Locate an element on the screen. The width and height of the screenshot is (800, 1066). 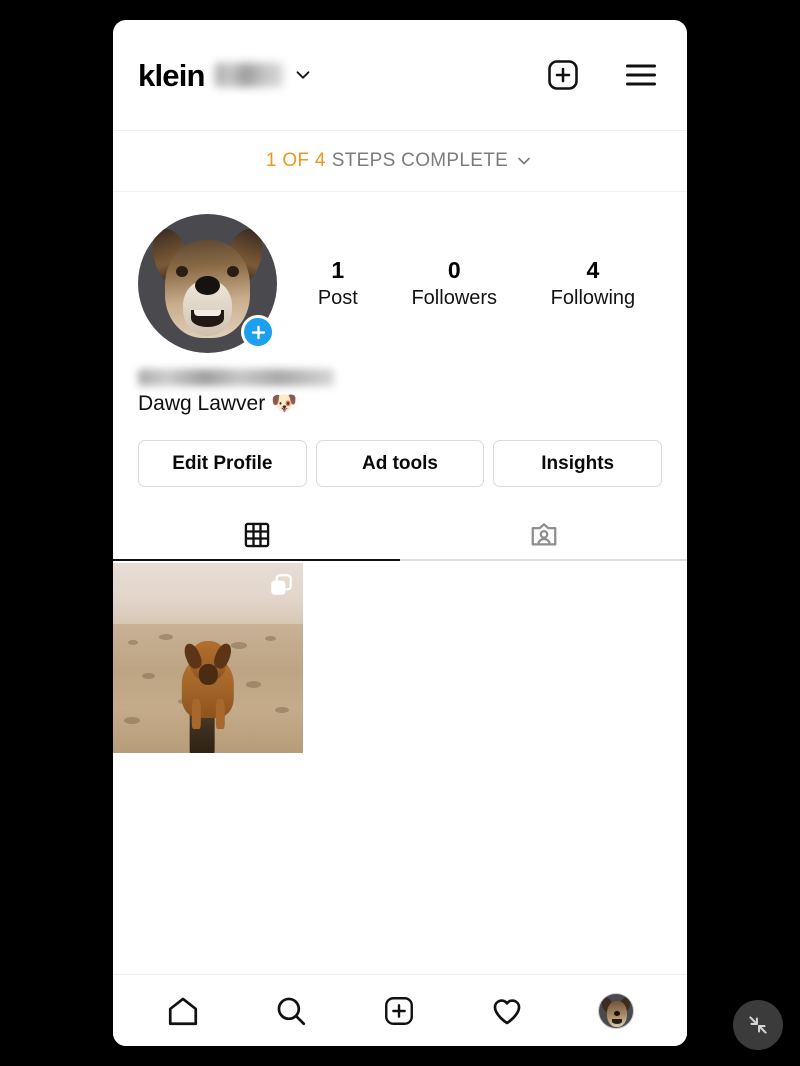
app-header: klein is located at coordinates (400, 75).